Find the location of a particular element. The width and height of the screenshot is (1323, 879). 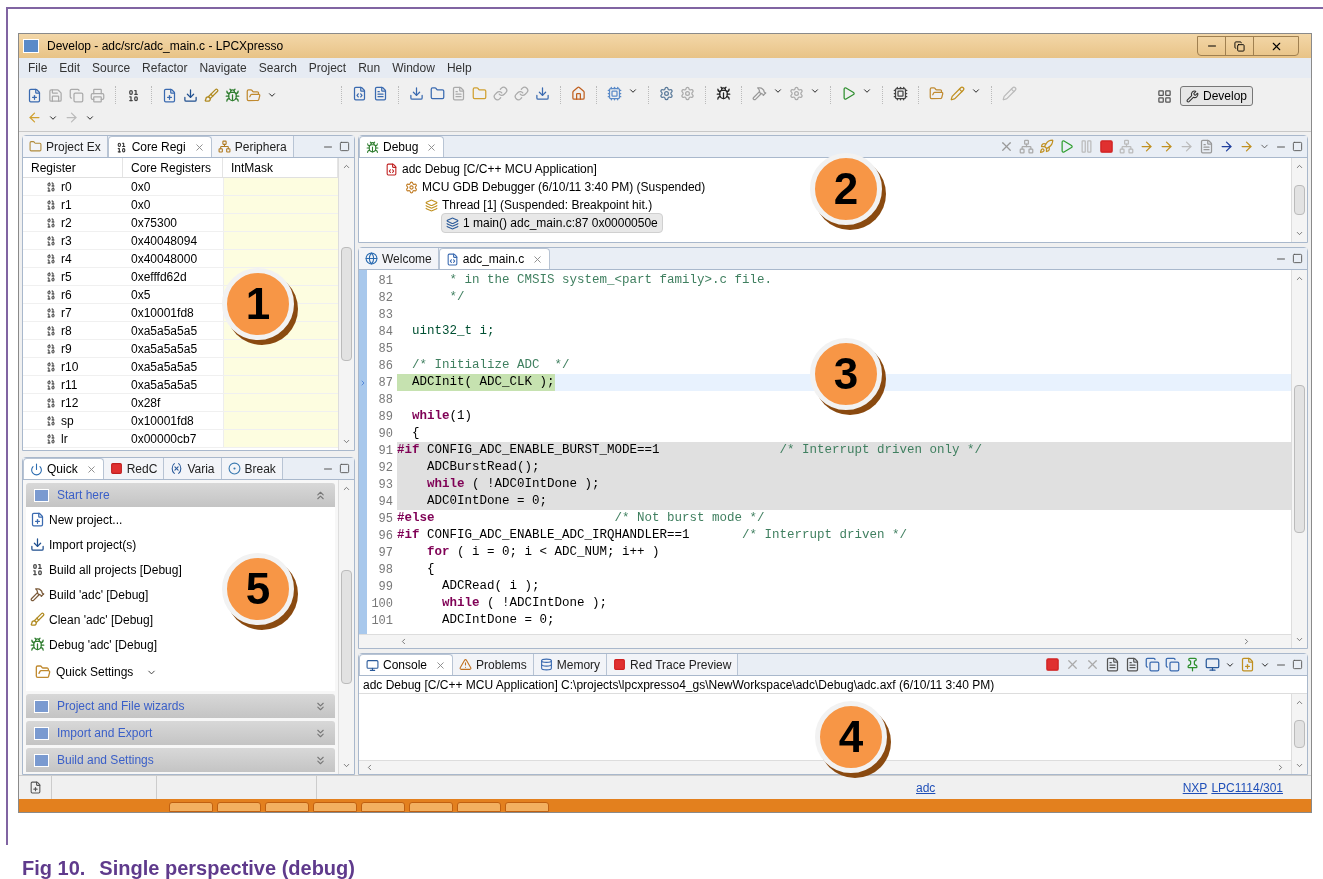

scroll-left-icon is located at coordinates (369, 767).